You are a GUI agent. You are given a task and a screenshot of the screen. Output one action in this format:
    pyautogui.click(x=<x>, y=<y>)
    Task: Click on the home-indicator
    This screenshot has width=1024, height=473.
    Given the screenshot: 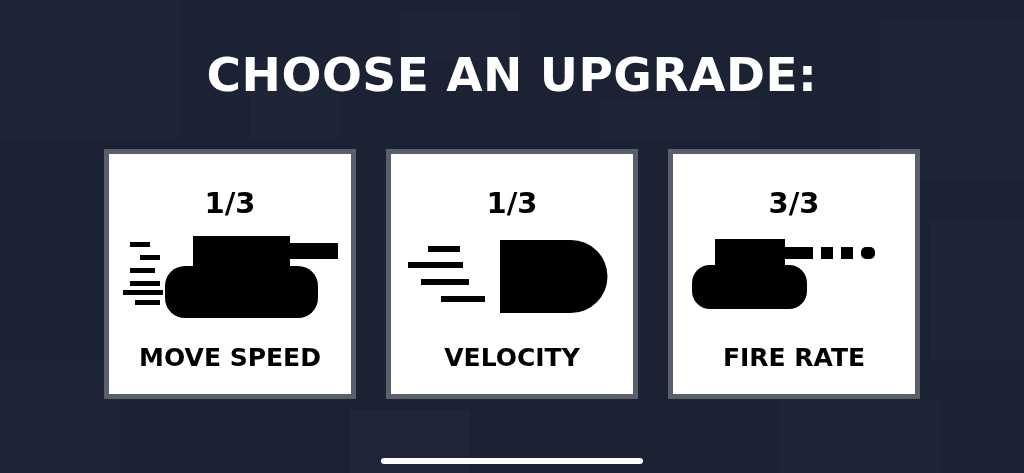 What is the action you would take?
    pyautogui.click(x=512, y=461)
    